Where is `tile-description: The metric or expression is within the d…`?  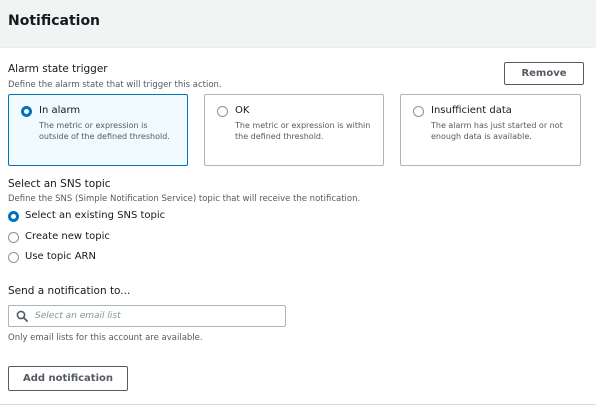 tile-description: The metric or expression is within the d… is located at coordinates (303, 131).